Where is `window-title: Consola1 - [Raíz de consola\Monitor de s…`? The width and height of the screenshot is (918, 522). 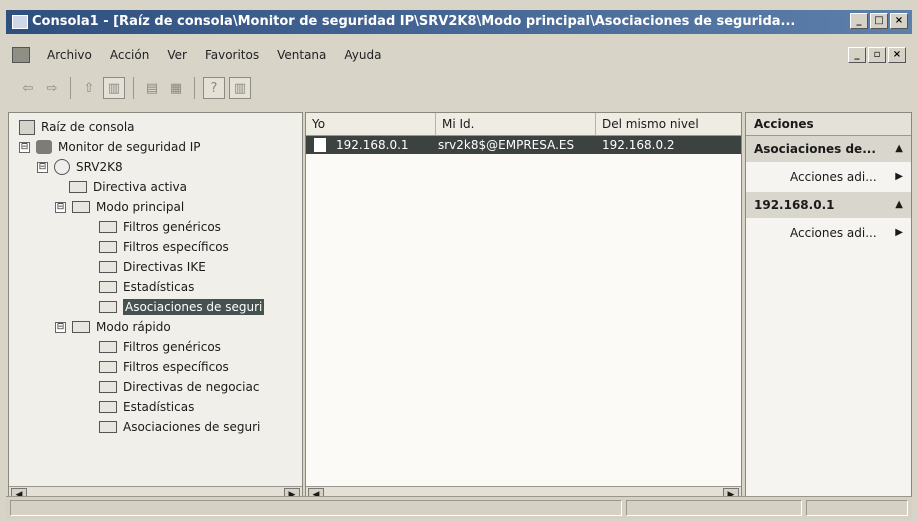 window-title: Consola1 - [Raíz de consola\Monitor de s… is located at coordinates (414, 21).